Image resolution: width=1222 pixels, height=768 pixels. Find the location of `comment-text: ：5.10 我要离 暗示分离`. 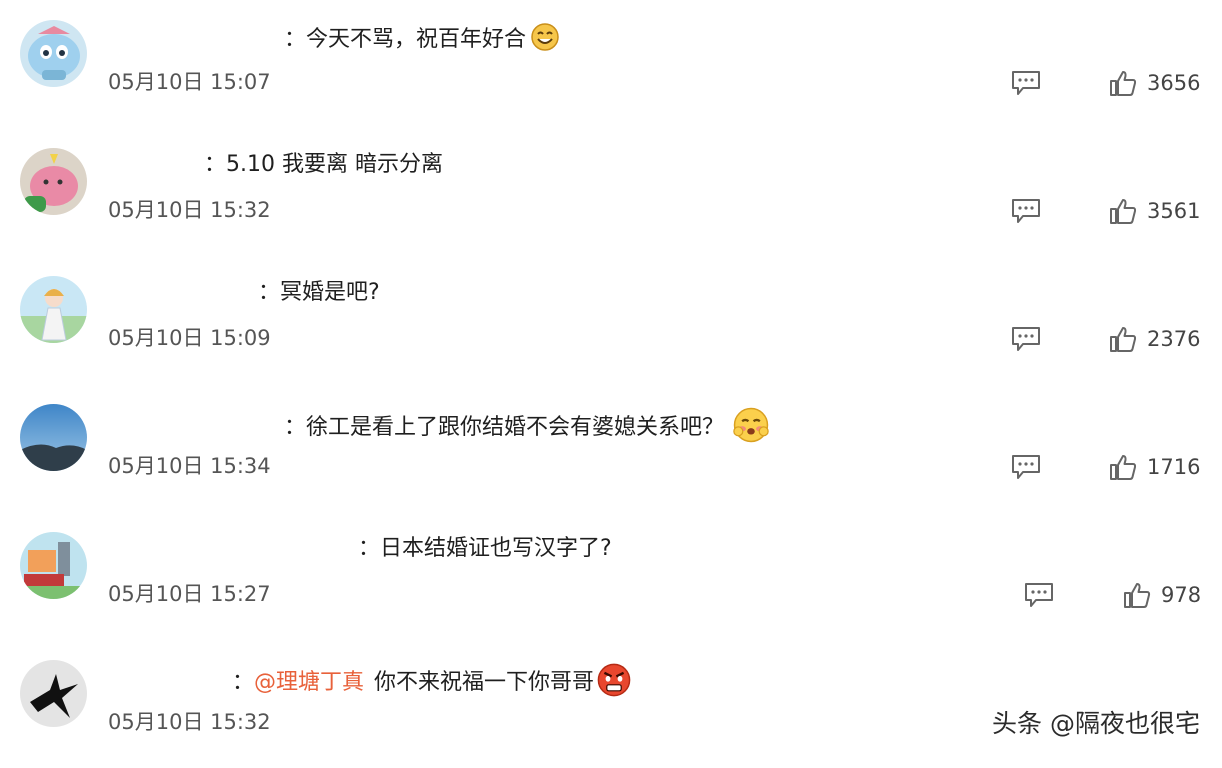

comment-text: ：5.10 我要离 暗示分离 is located at coordinates (323, 165).